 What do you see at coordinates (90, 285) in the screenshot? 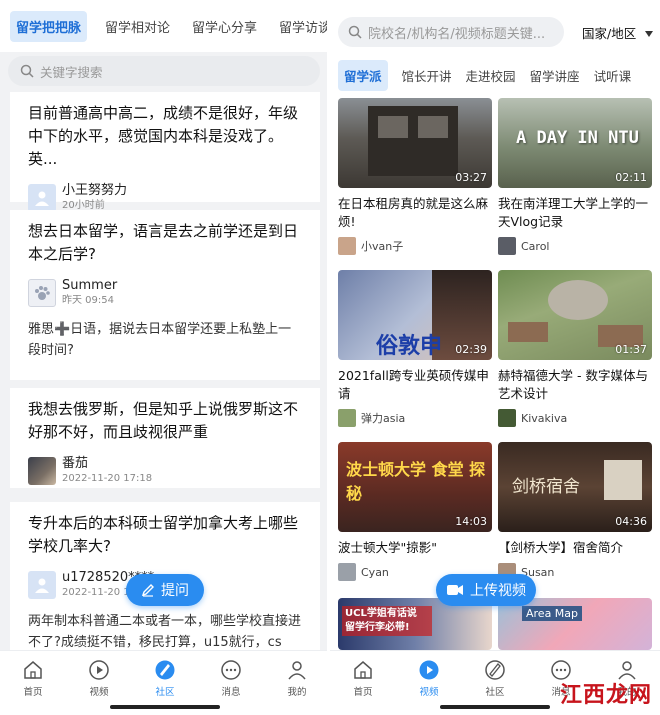
I see `author-name: Summer` at bounding box center [90, 285].